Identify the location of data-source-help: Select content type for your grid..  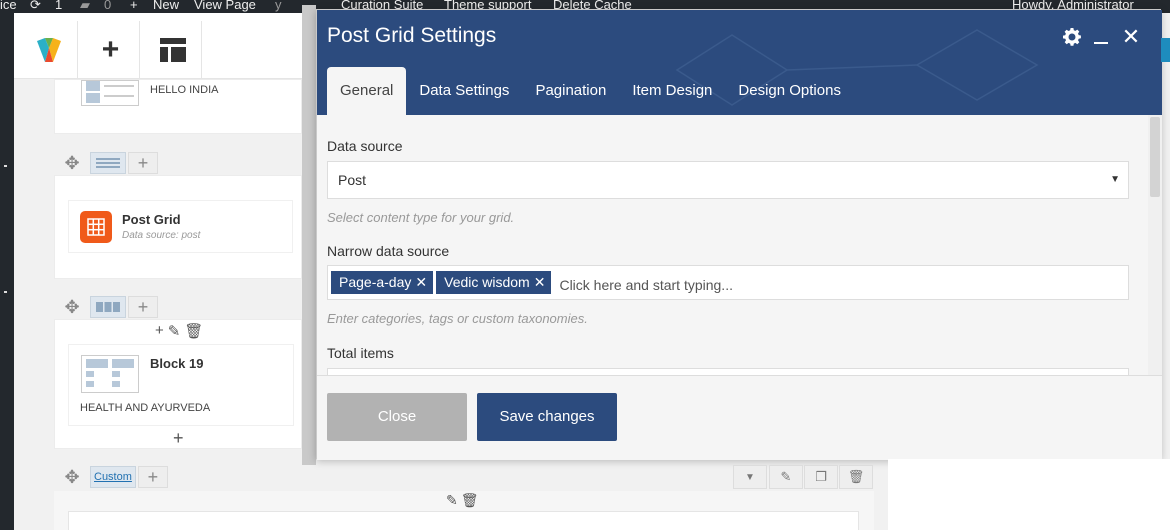
(421, 217).